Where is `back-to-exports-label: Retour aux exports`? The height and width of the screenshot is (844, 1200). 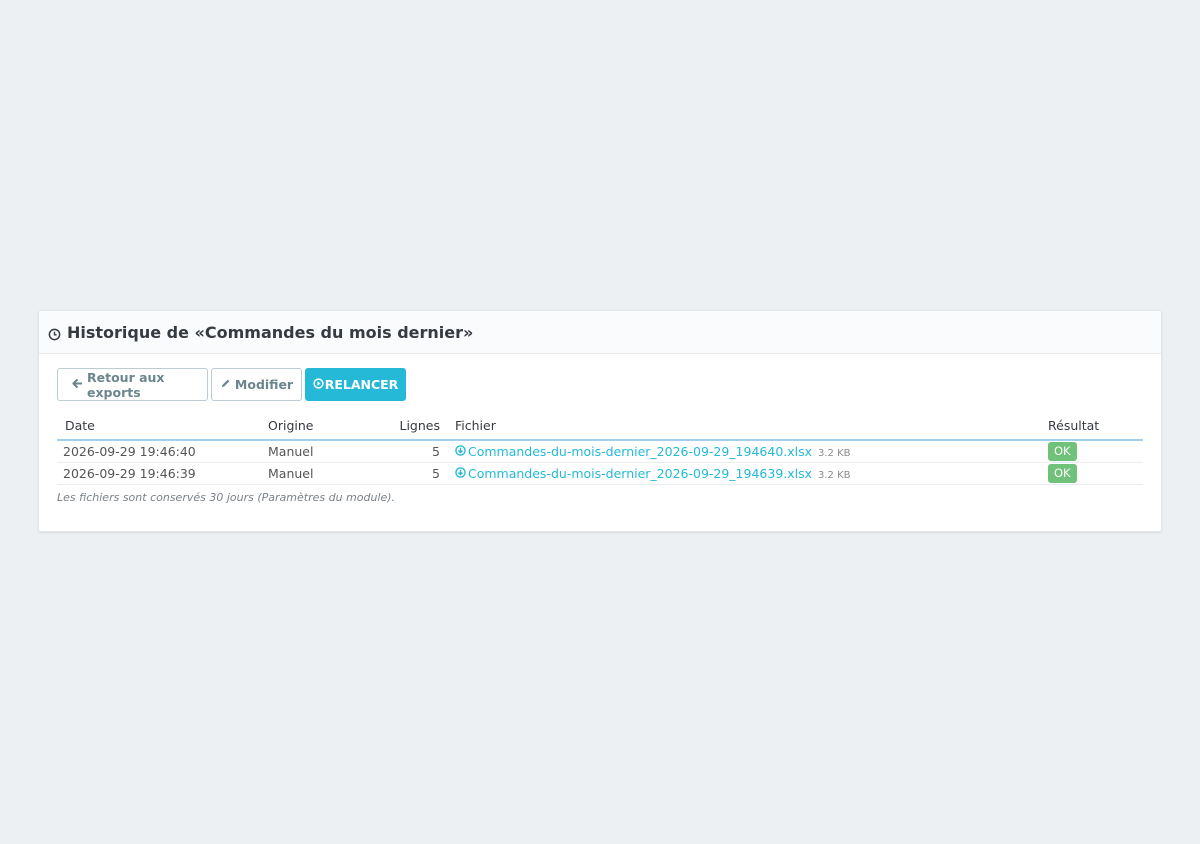 back-to-exports-label: Retour aux exports is located at coordinates (126, 384).